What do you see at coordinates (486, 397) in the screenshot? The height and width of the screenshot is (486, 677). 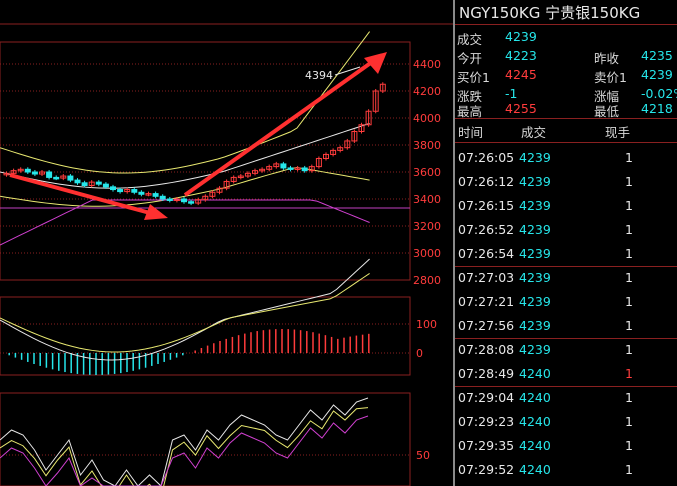 I see `tick-time: 07:29:04` at bounding box center [486, 397].